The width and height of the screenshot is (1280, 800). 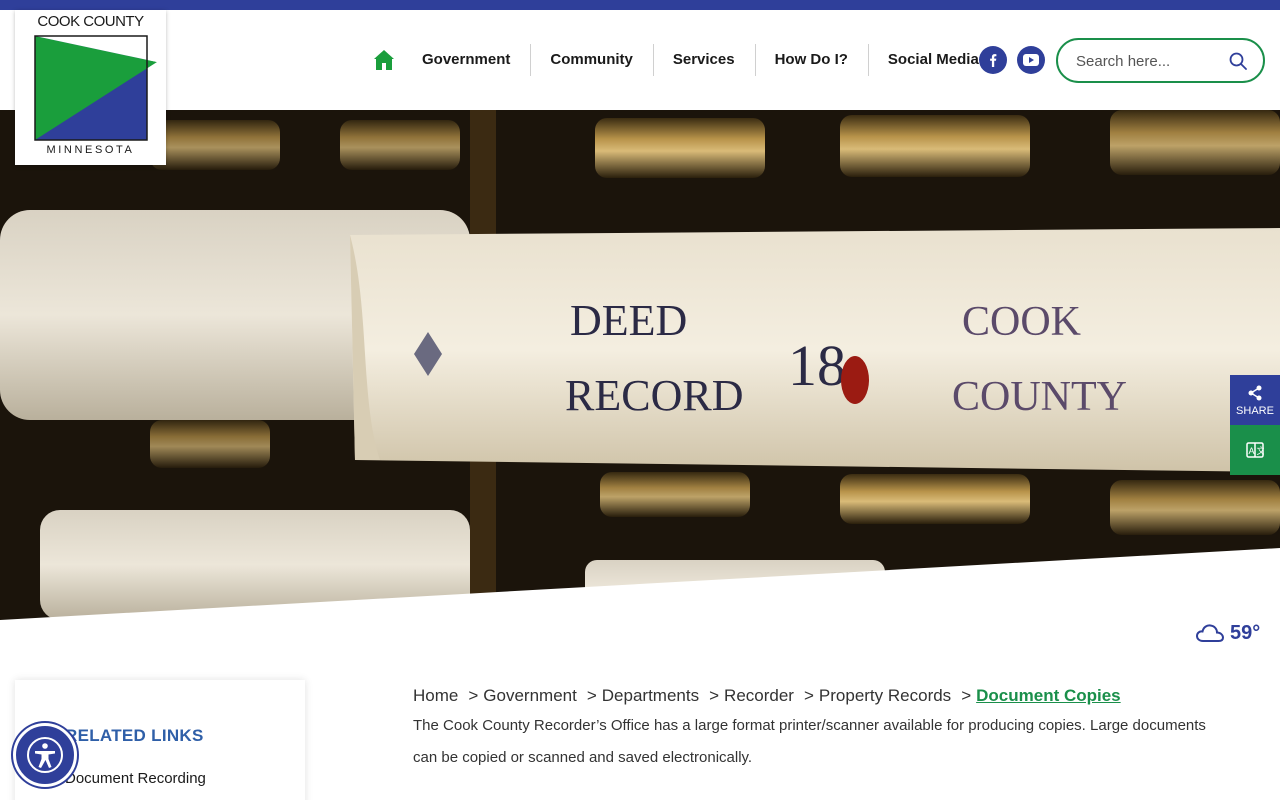 What do you see at coordinates (1228, 633) in the screenshot?
I see `weather-widget: 59°` at bounding box center [1228, 633].